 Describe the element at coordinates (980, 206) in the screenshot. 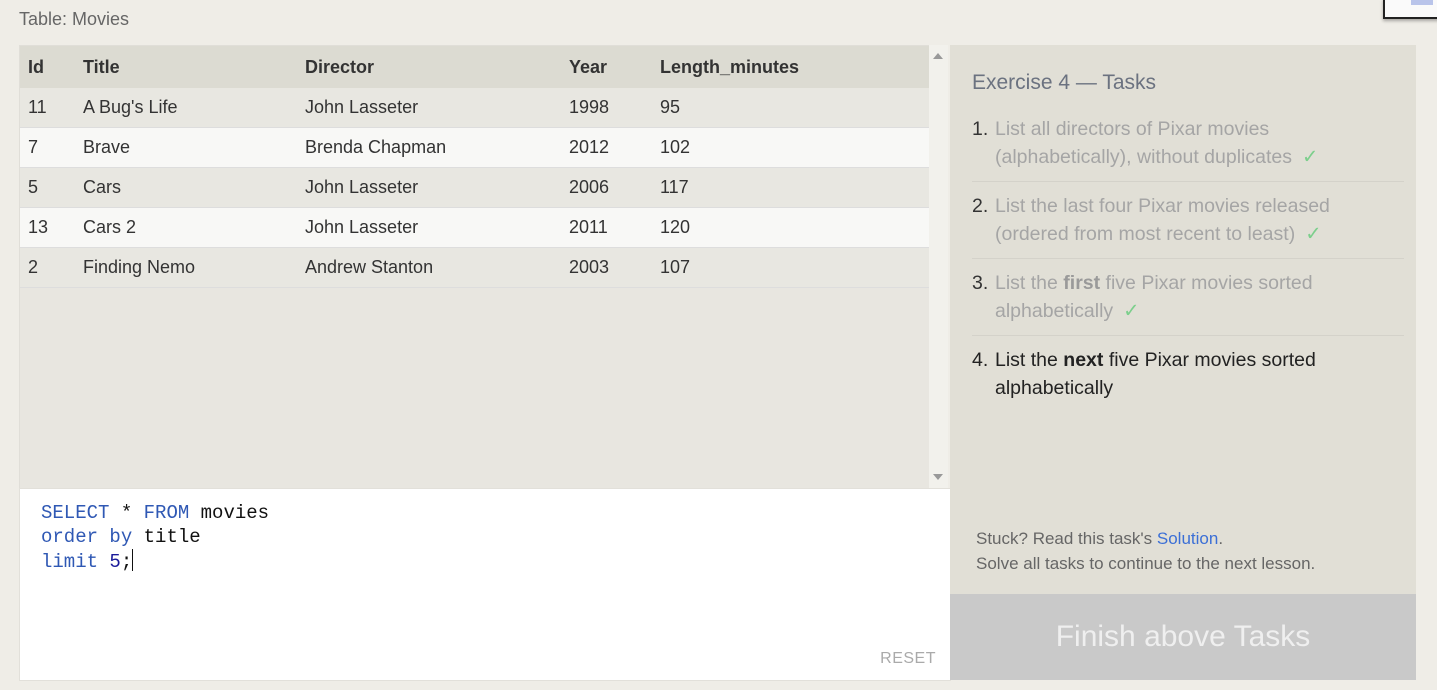

I see `task-number: 2.` at that location.